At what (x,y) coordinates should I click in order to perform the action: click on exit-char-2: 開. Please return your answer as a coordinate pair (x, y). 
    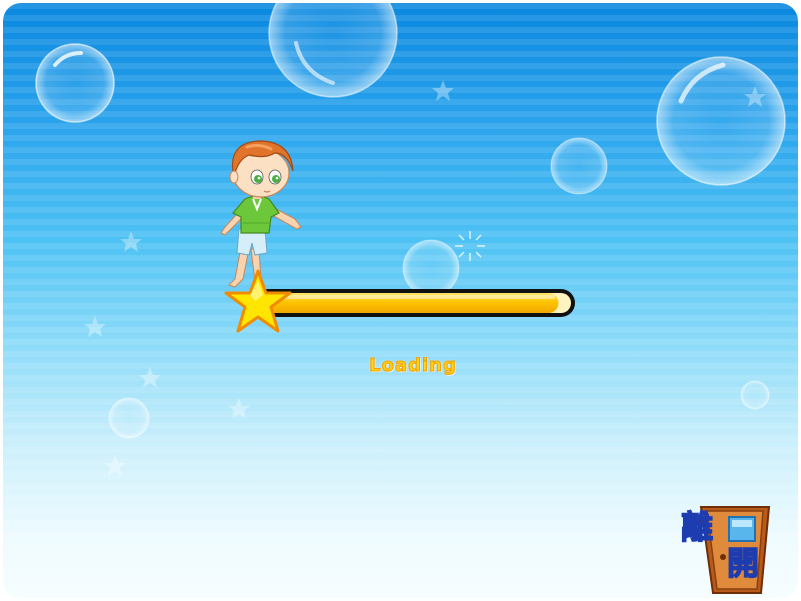
    Looking at the image, I should click on (743, 563).